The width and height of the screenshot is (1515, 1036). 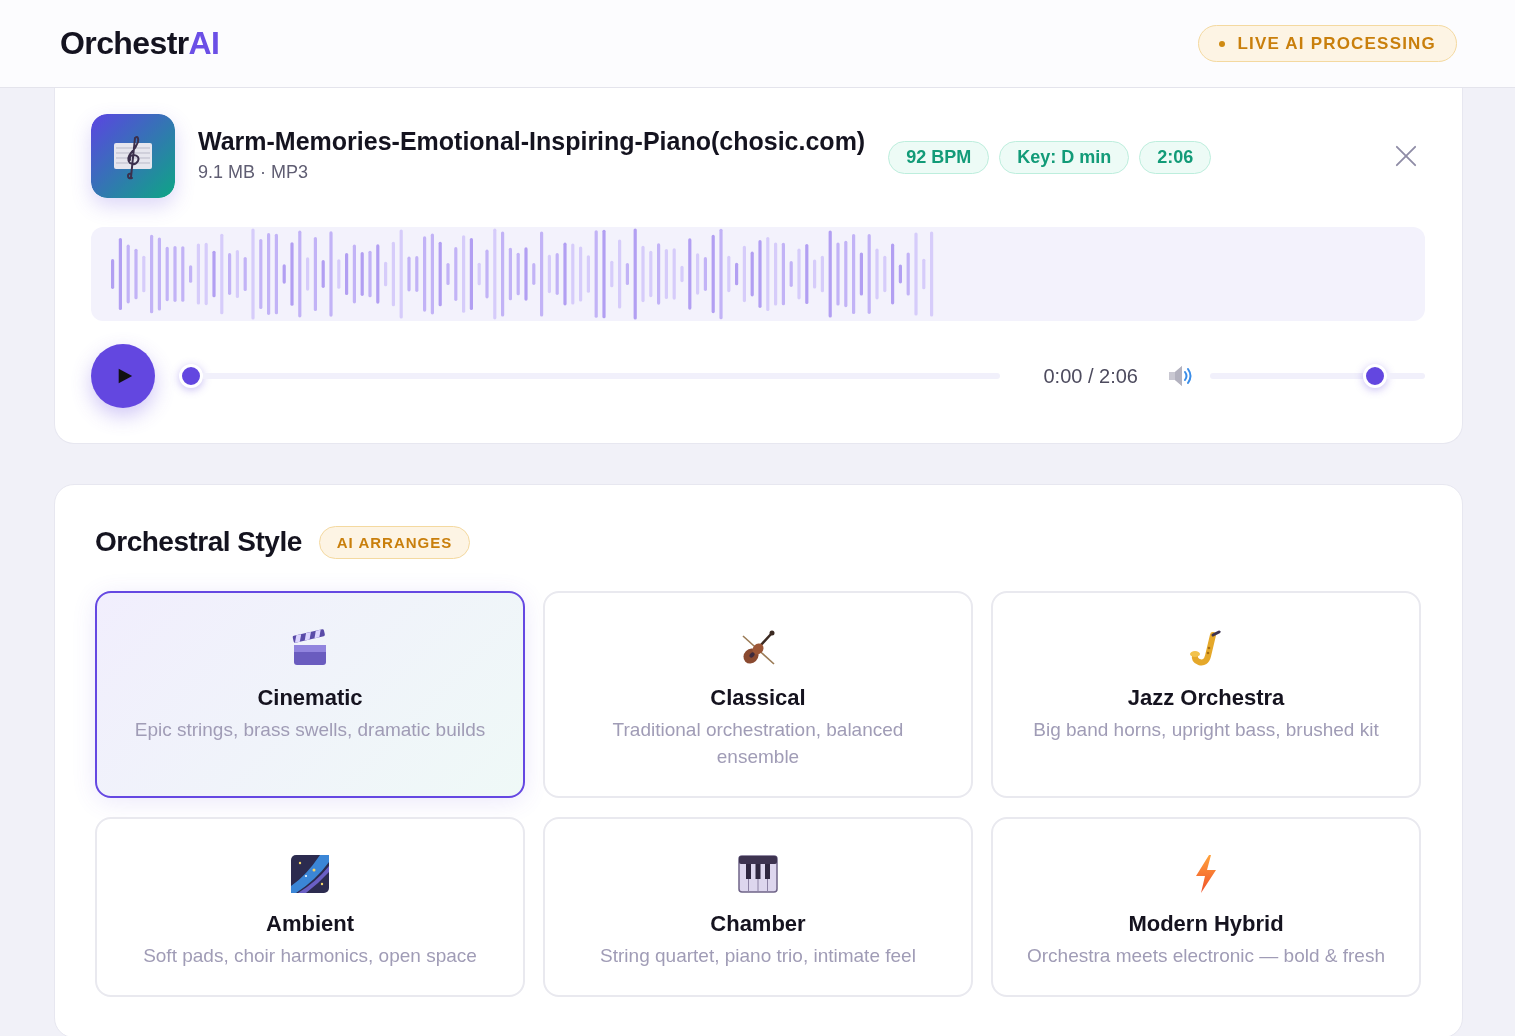 What do you see at coordinates (310, 874) in the screenshot?
I see `night-sky-icon` at bounding box center [310, 874].